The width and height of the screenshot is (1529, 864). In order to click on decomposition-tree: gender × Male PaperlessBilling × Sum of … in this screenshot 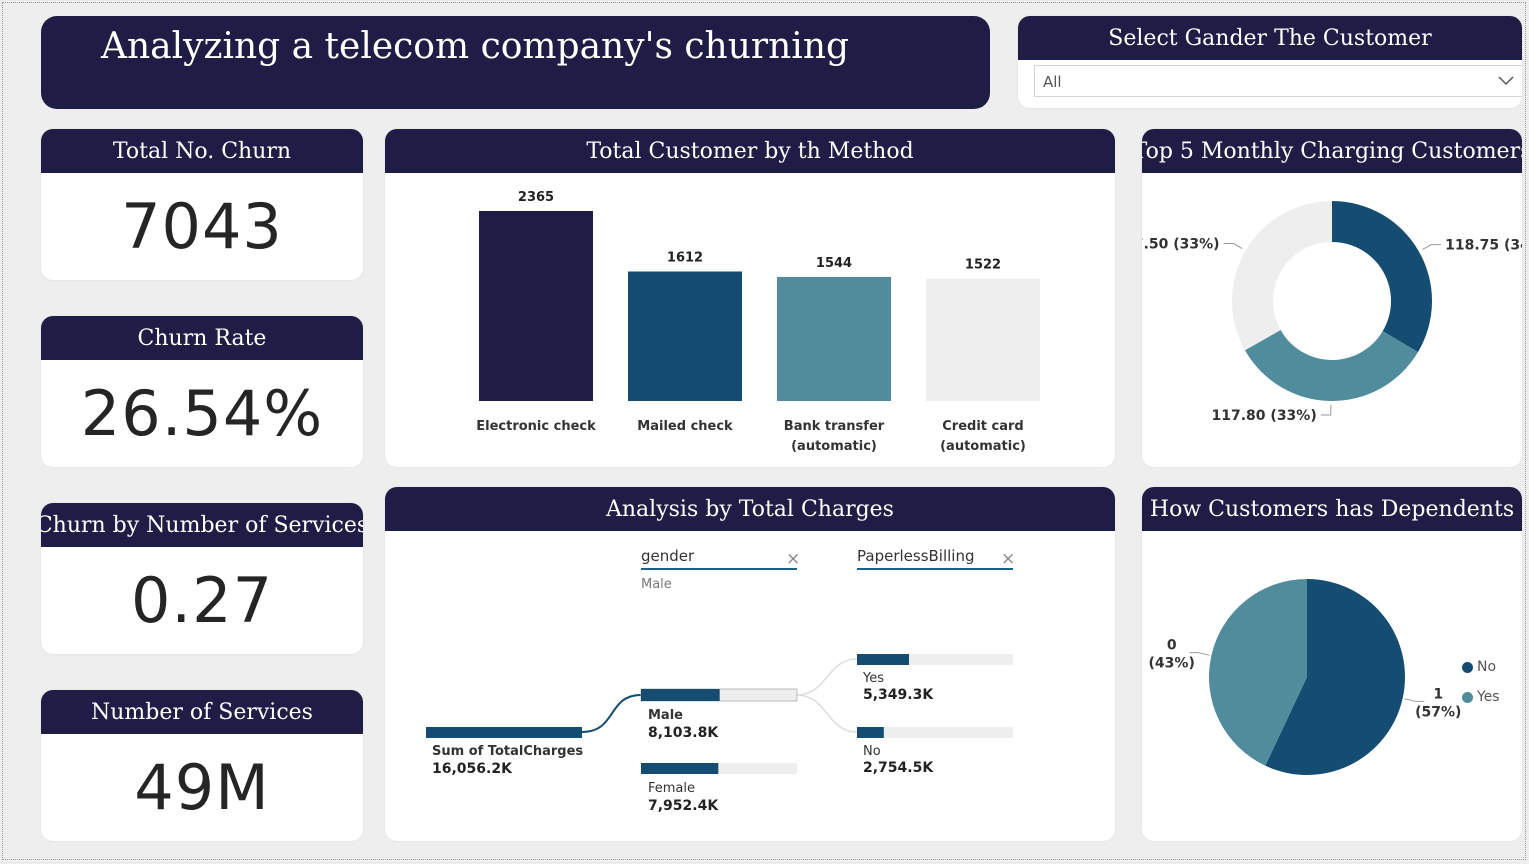, I will do `click(720, 680)`.